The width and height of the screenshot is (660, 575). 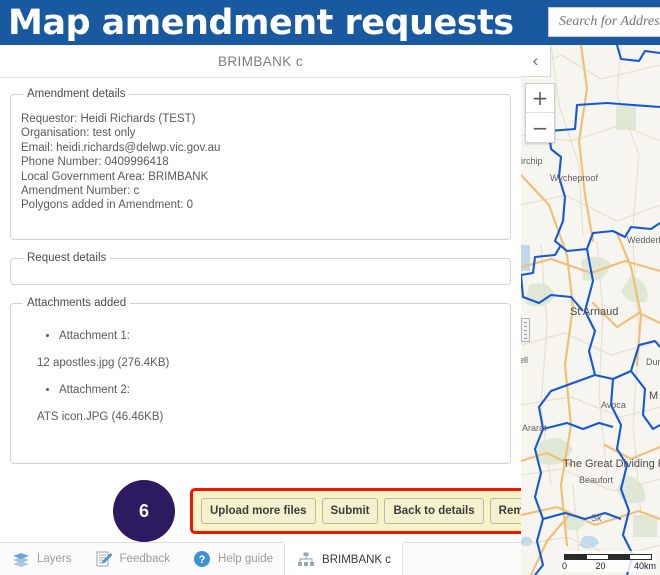 I want to click on list-item: Attachment 1:, so click(x=279, y=336).